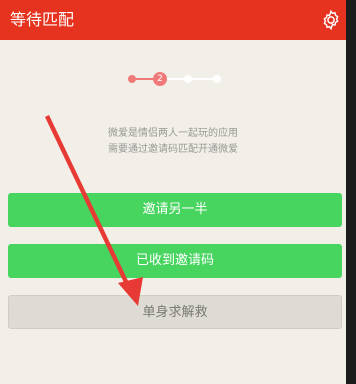 The height and width of the screenshot is (384, 356). Describe the element at coordinates (173, 142) in the screenshot. I see `description-text: 微爱是情侣两人一起玩的应用 需要通过邀请码匹配开通微爱` at that location.